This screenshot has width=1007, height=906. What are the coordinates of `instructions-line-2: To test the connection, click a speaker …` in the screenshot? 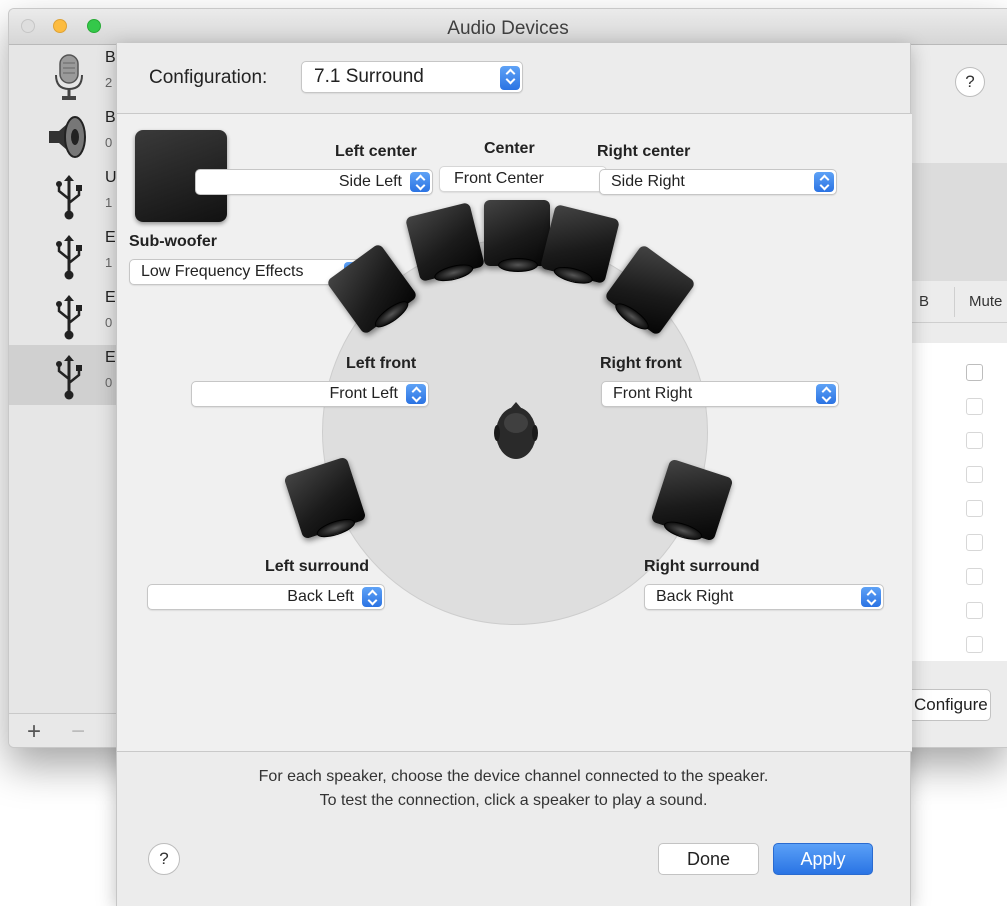 It's located at (513, 800).